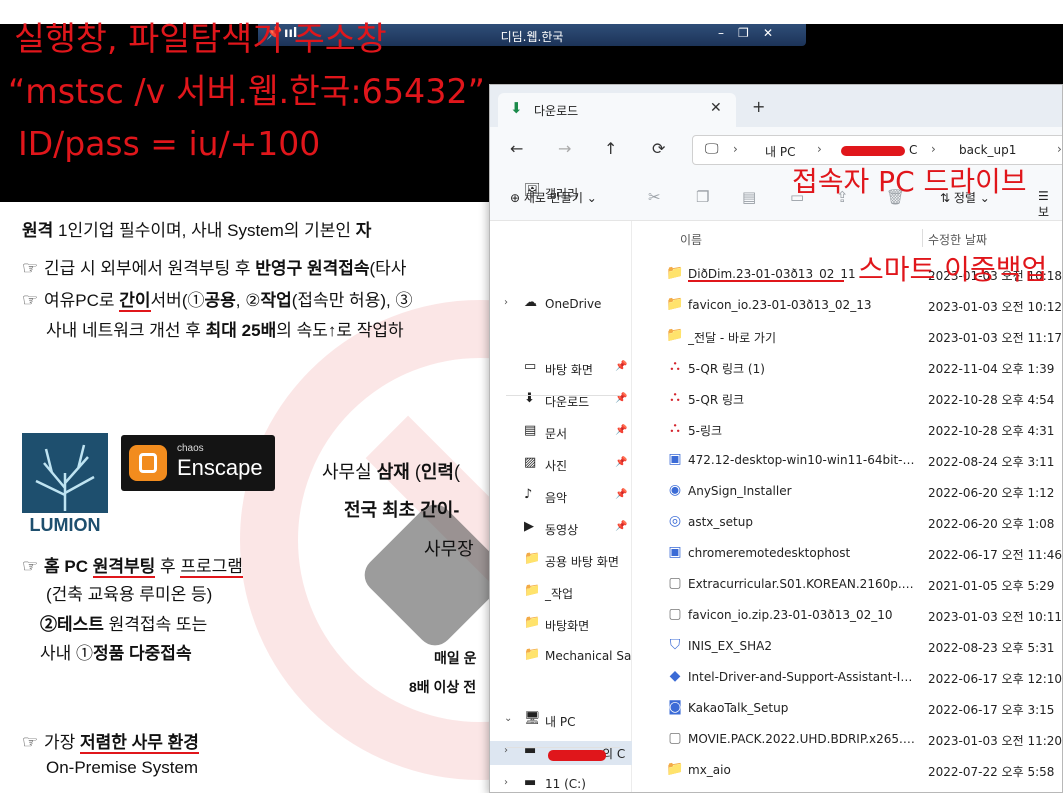 The height and width of the screenshot is (793, 1063). I want to click on nav-item: 📁 _작업, so click(561, 593).